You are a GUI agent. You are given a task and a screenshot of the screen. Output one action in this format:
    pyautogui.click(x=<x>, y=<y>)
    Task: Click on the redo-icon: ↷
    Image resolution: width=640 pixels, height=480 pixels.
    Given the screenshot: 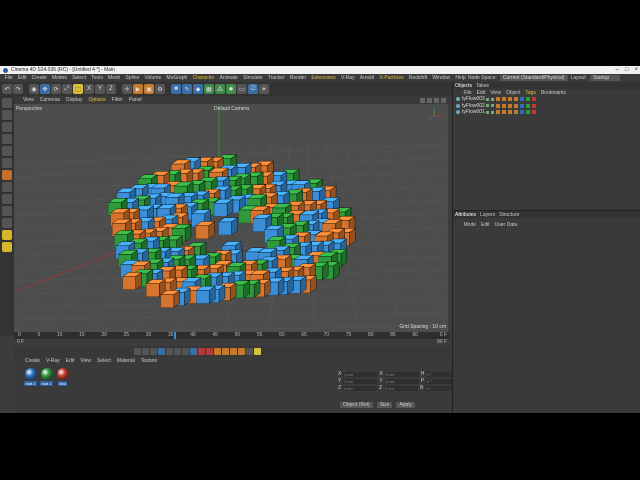 What is the action you would take?
    pyautogui.click(x=18, y=89)
    